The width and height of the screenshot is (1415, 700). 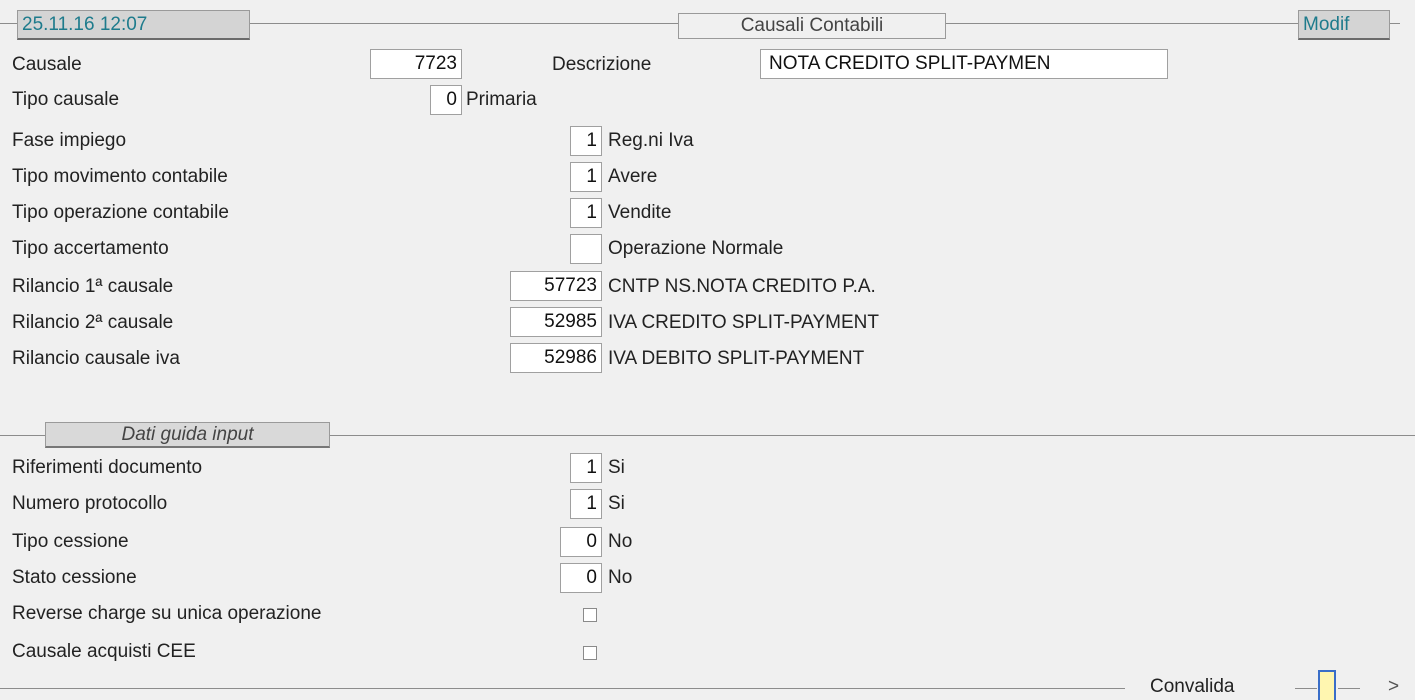 I want to click on tipo-movimento-label: Tipo movimento contabile, so click(x=120, y=176).